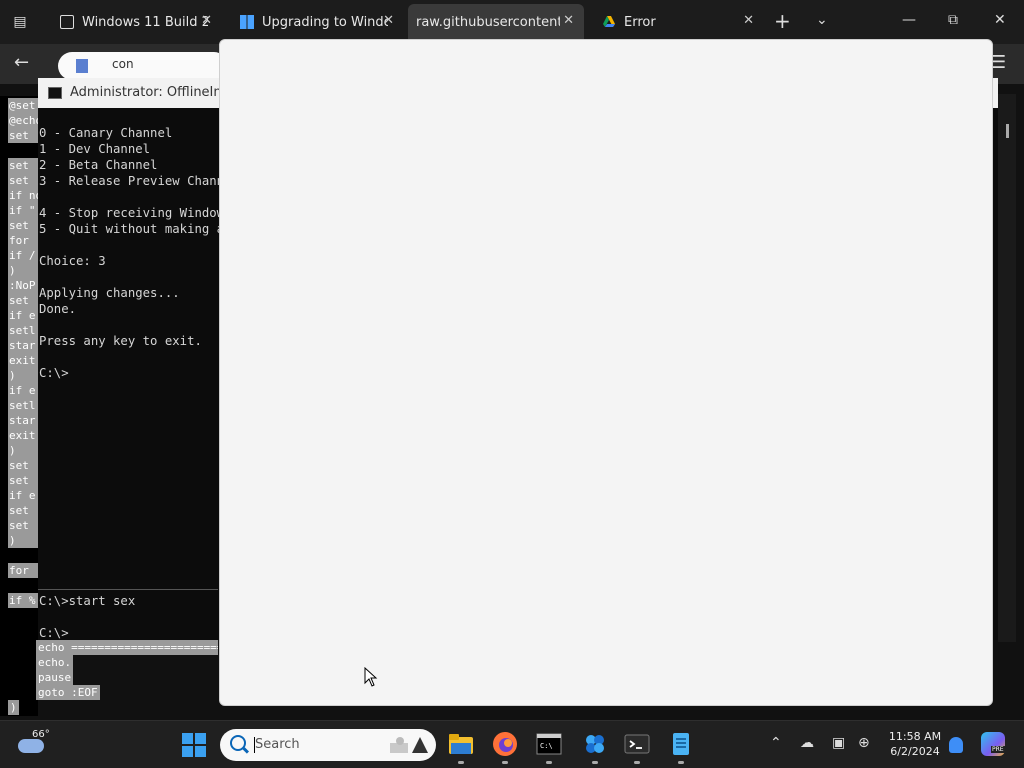  I want to click on tab-raw-github: raw.githubusercontent.com ✕, so click(496, 22).